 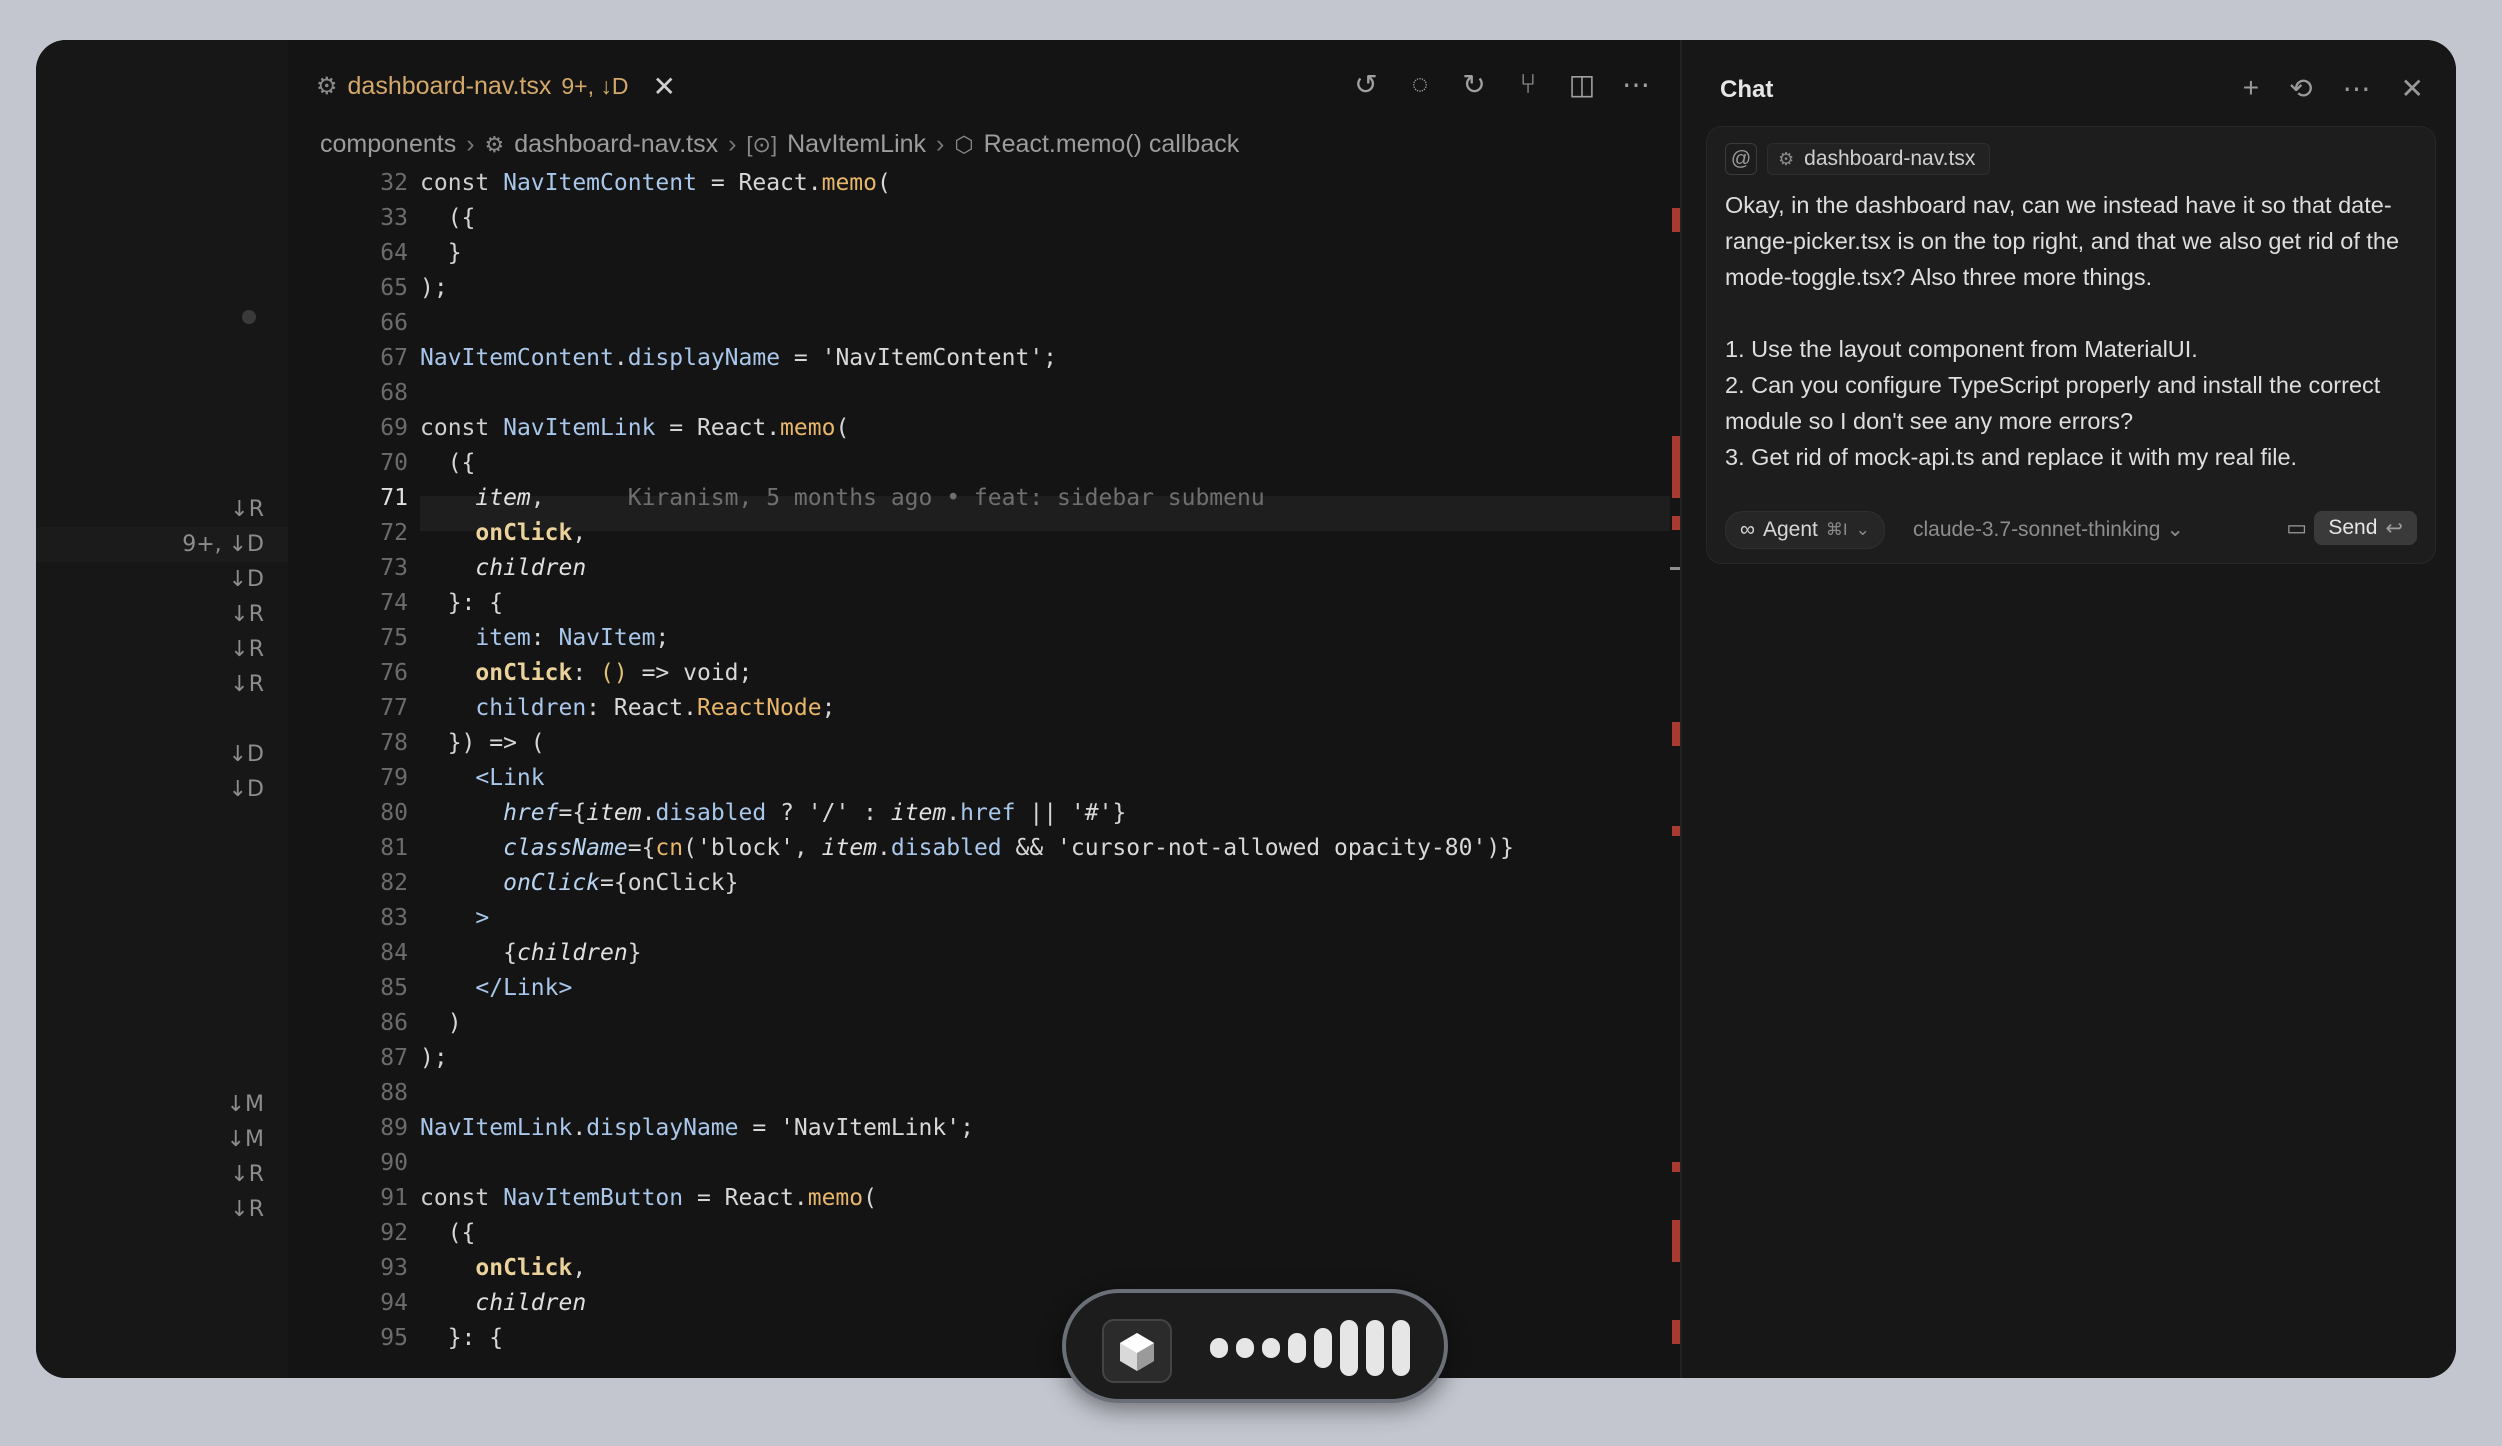 What do you see at coordinates (394, 1338) in the screenshot?
I see `line-number: 95` at bounding box center [394, 1338].